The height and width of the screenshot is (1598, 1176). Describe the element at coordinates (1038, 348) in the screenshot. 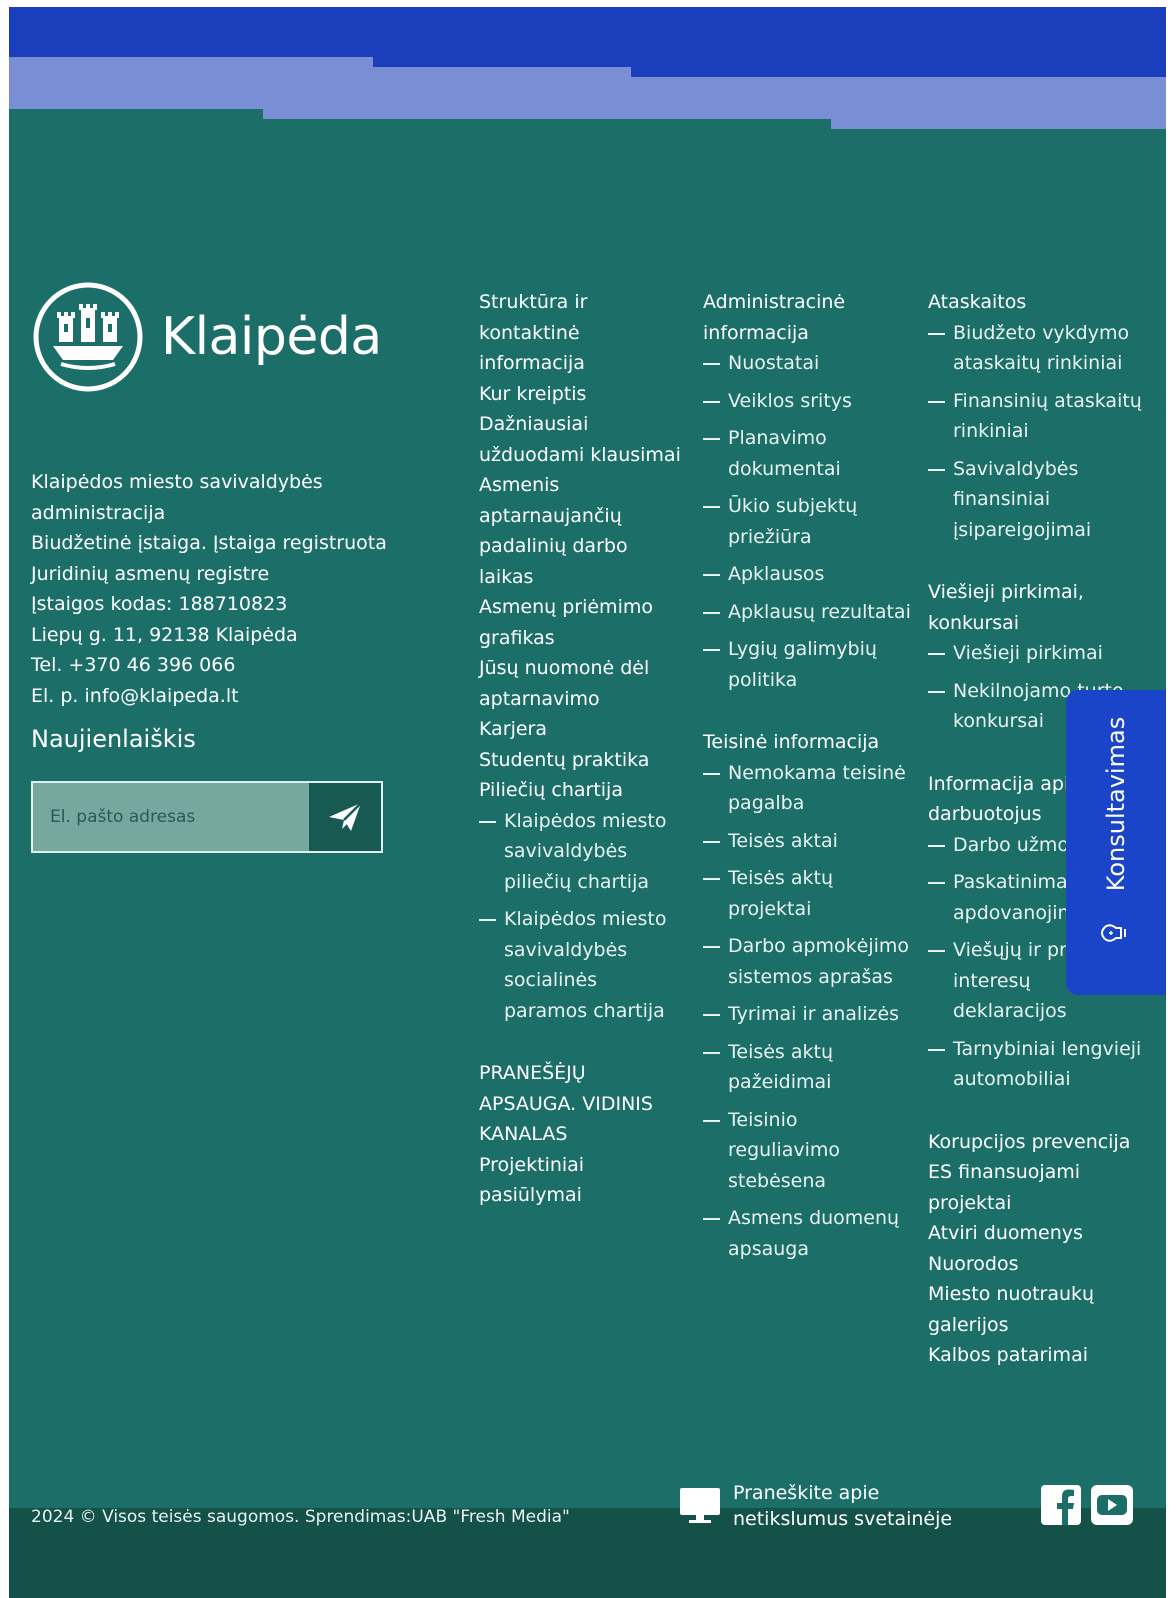

I see `footer-sublink: Biudžeto vykdymo ataskaitų rinkiniai` at that location.